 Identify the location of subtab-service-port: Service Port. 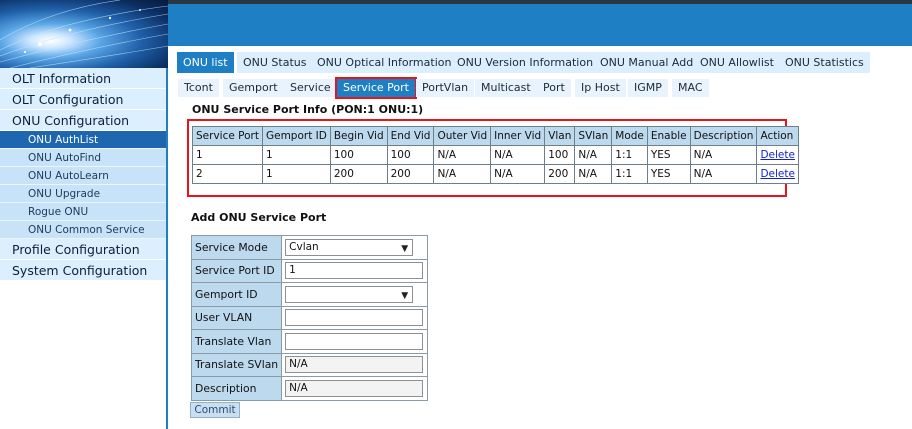
(376, 88).